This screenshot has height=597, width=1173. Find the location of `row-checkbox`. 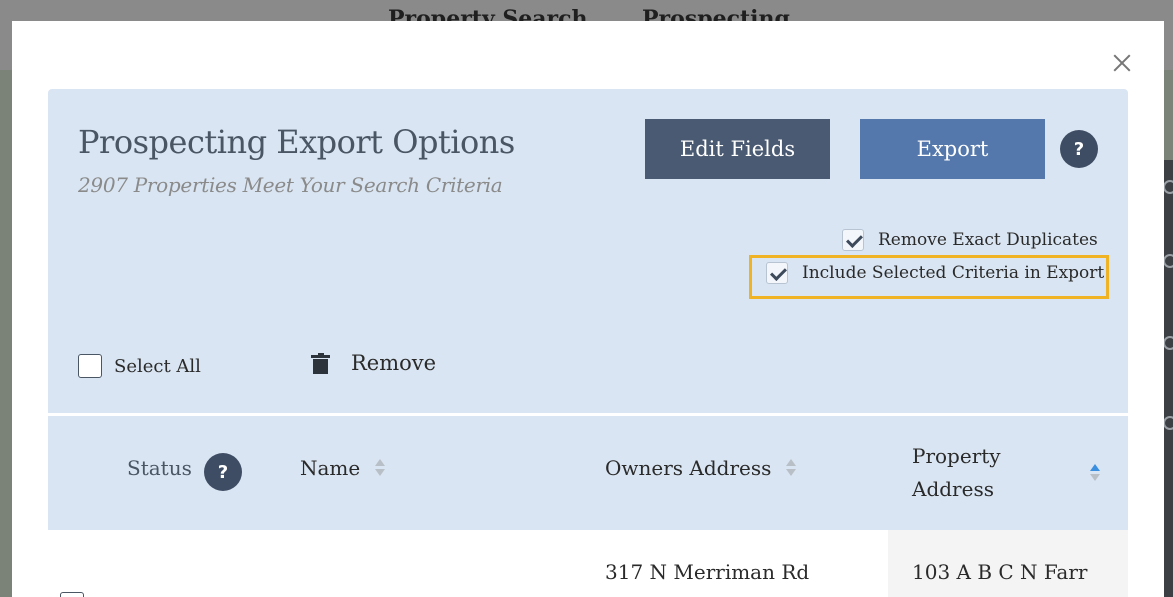

row-checkbox is located at coordinates (72, 594).